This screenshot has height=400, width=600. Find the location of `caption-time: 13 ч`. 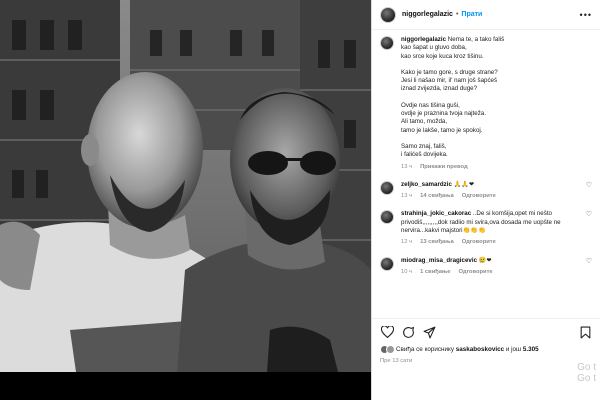

caption-time: 13 ч is located at coordinates (406, 167).